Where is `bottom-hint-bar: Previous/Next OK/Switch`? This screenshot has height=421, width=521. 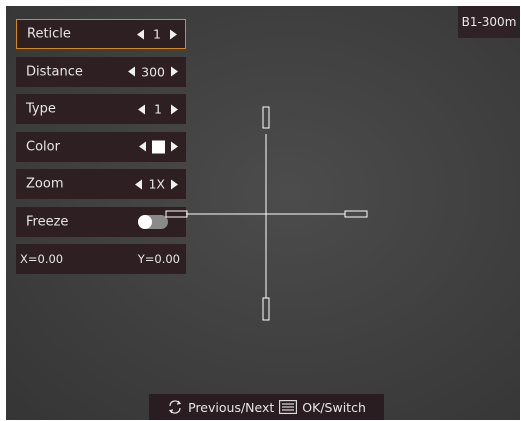
bottom-hint-bar: Previous/Next OK/Switch is located at coordinates (266, 407).